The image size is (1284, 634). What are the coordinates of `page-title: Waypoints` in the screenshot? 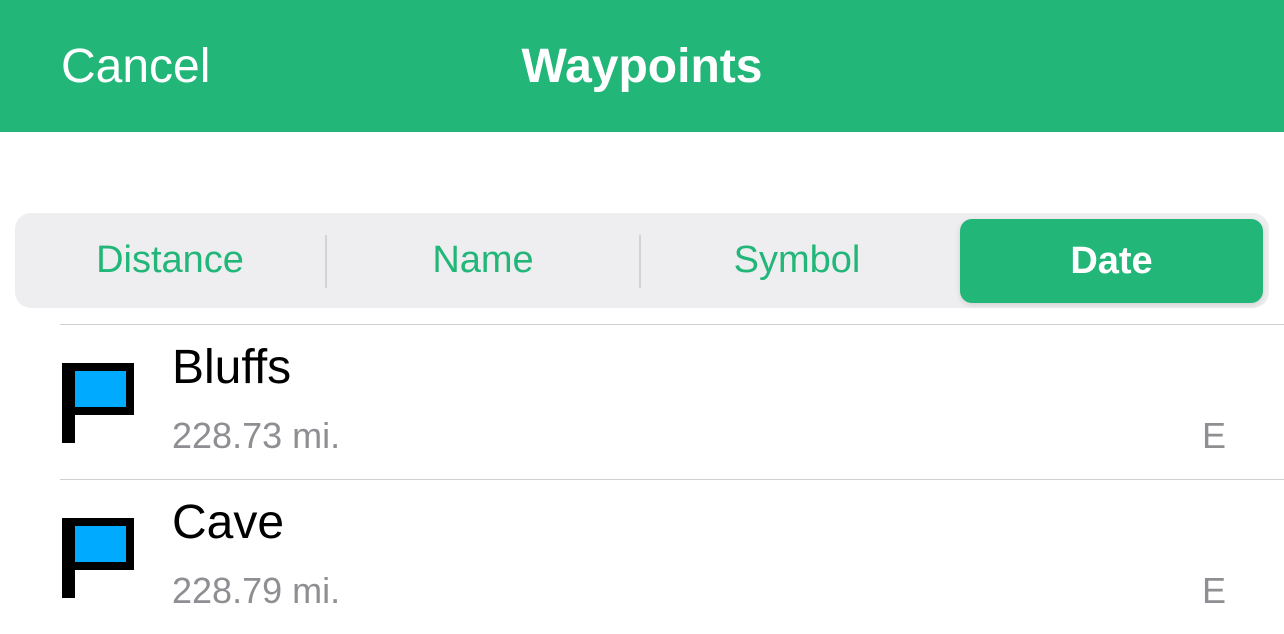 It's located at (642, 66).